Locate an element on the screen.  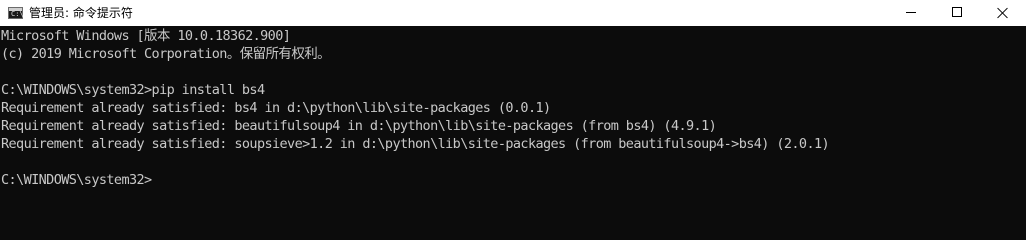
console-line-version: Microsoft Windows [版本 10.0.18362.900] is located at coordinates (146, 36).